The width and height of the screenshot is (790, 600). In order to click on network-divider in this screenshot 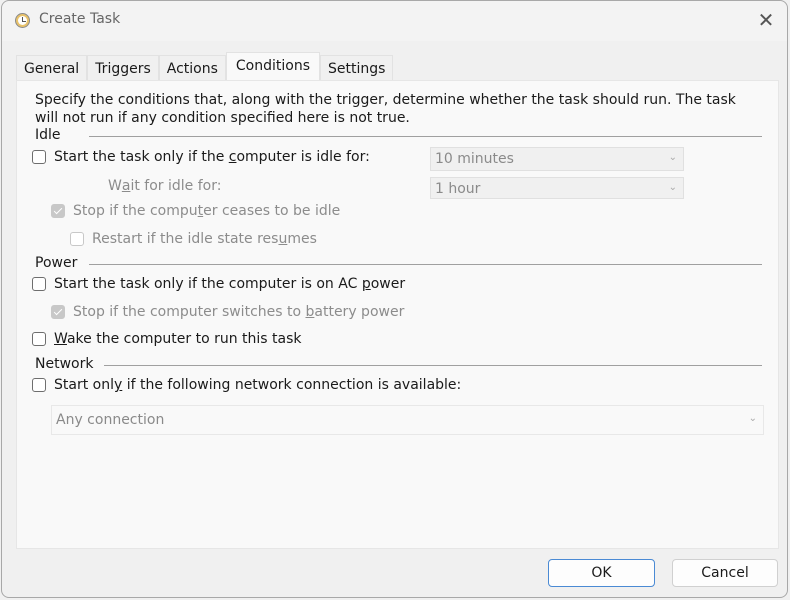, I will do `click(433, 365)`.